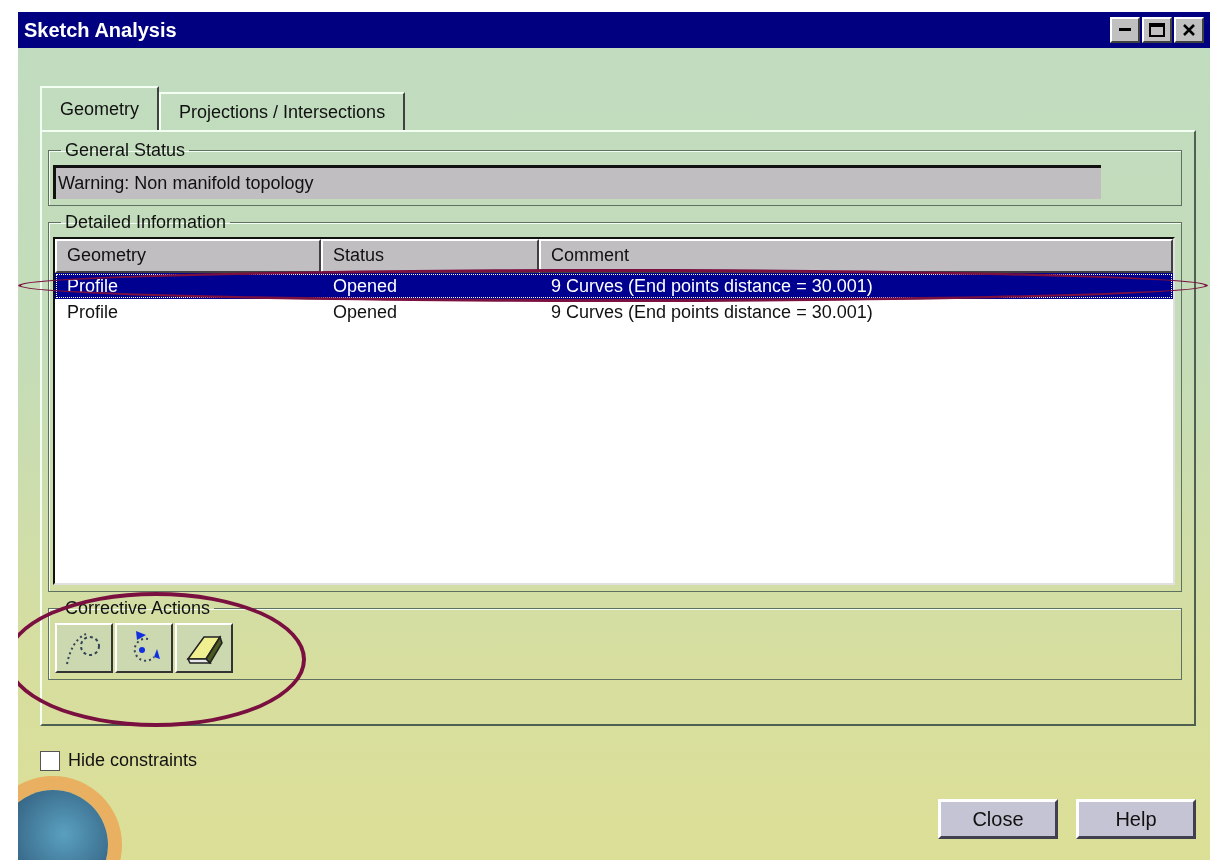 This screenshot has height=860, width=1214. Describe the element at coordinates (125, 150) in the screenshot. I see `group-label: General Status` at that location.